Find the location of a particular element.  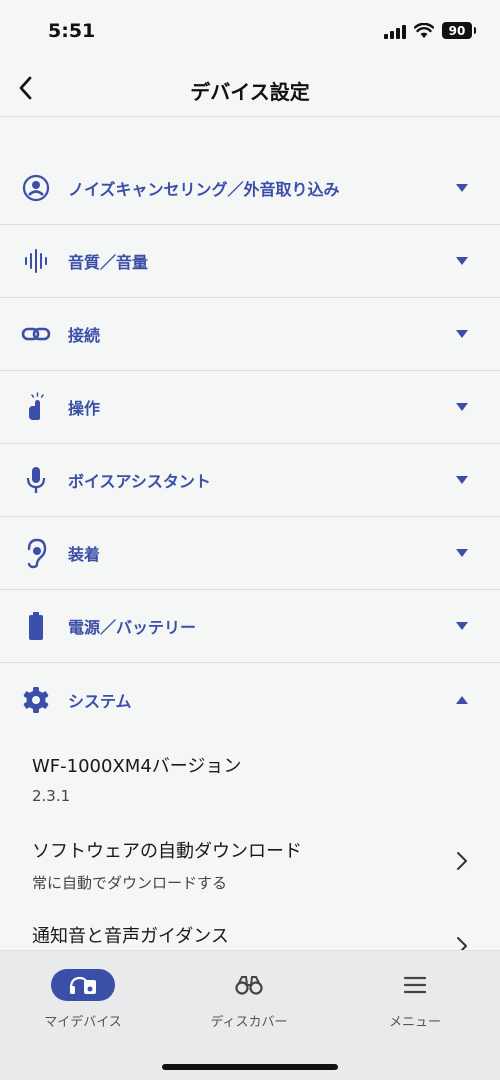

status-time: 5:51 is located at coordinates (72, 31).